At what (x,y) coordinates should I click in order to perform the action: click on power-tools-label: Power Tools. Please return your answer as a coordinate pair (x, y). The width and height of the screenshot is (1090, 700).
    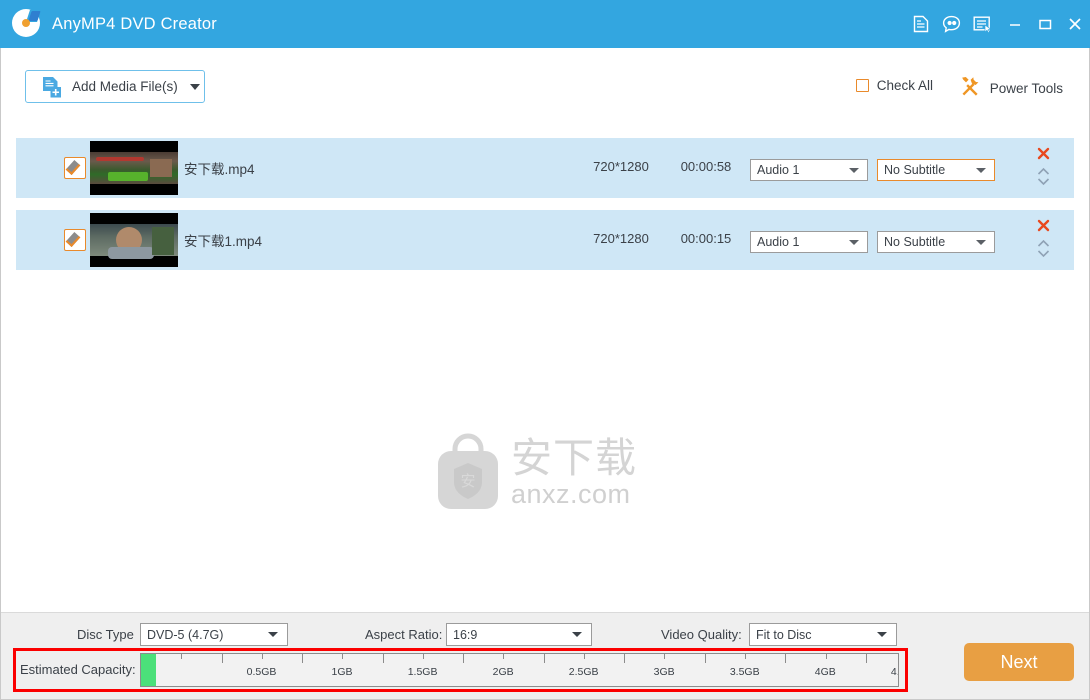
    Looking at the image, I should click on (1026, 88).